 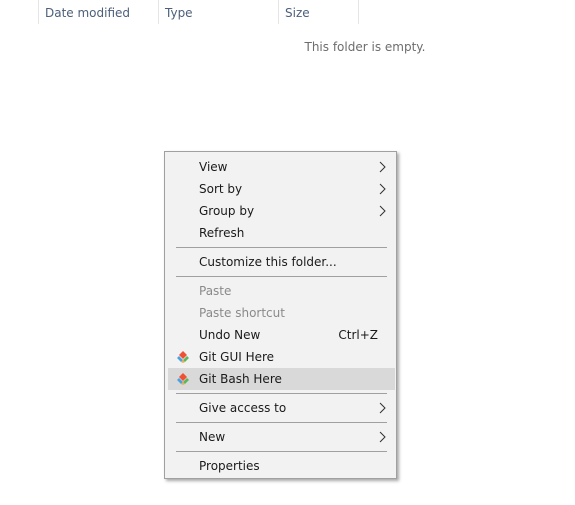 I want to click on menu-item-paste-shortcut: Paste shortcut, so click(x=281, y=313).